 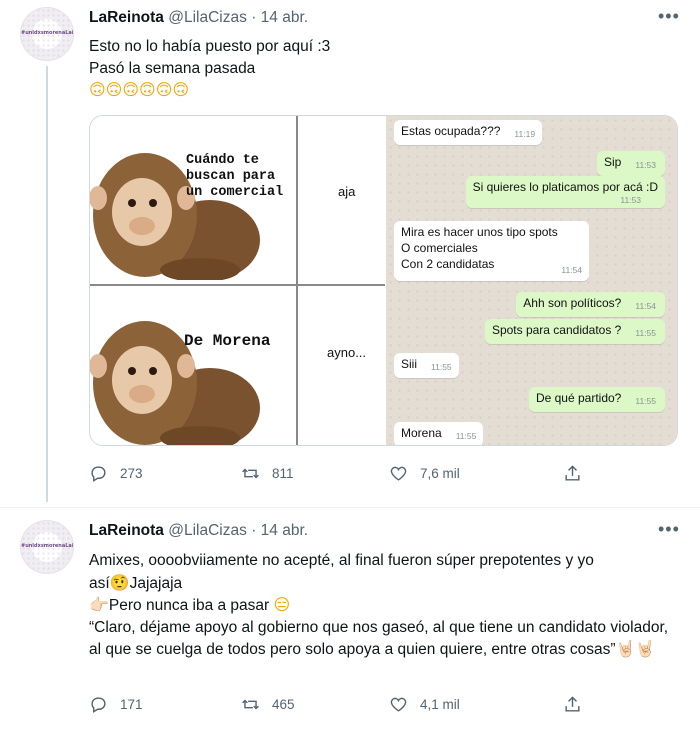 What do you see at coordinates (136, 582) in the screenshot?
I see `tweet-text-line: así🤨Jajajaja` at bounding box center [136, 582].